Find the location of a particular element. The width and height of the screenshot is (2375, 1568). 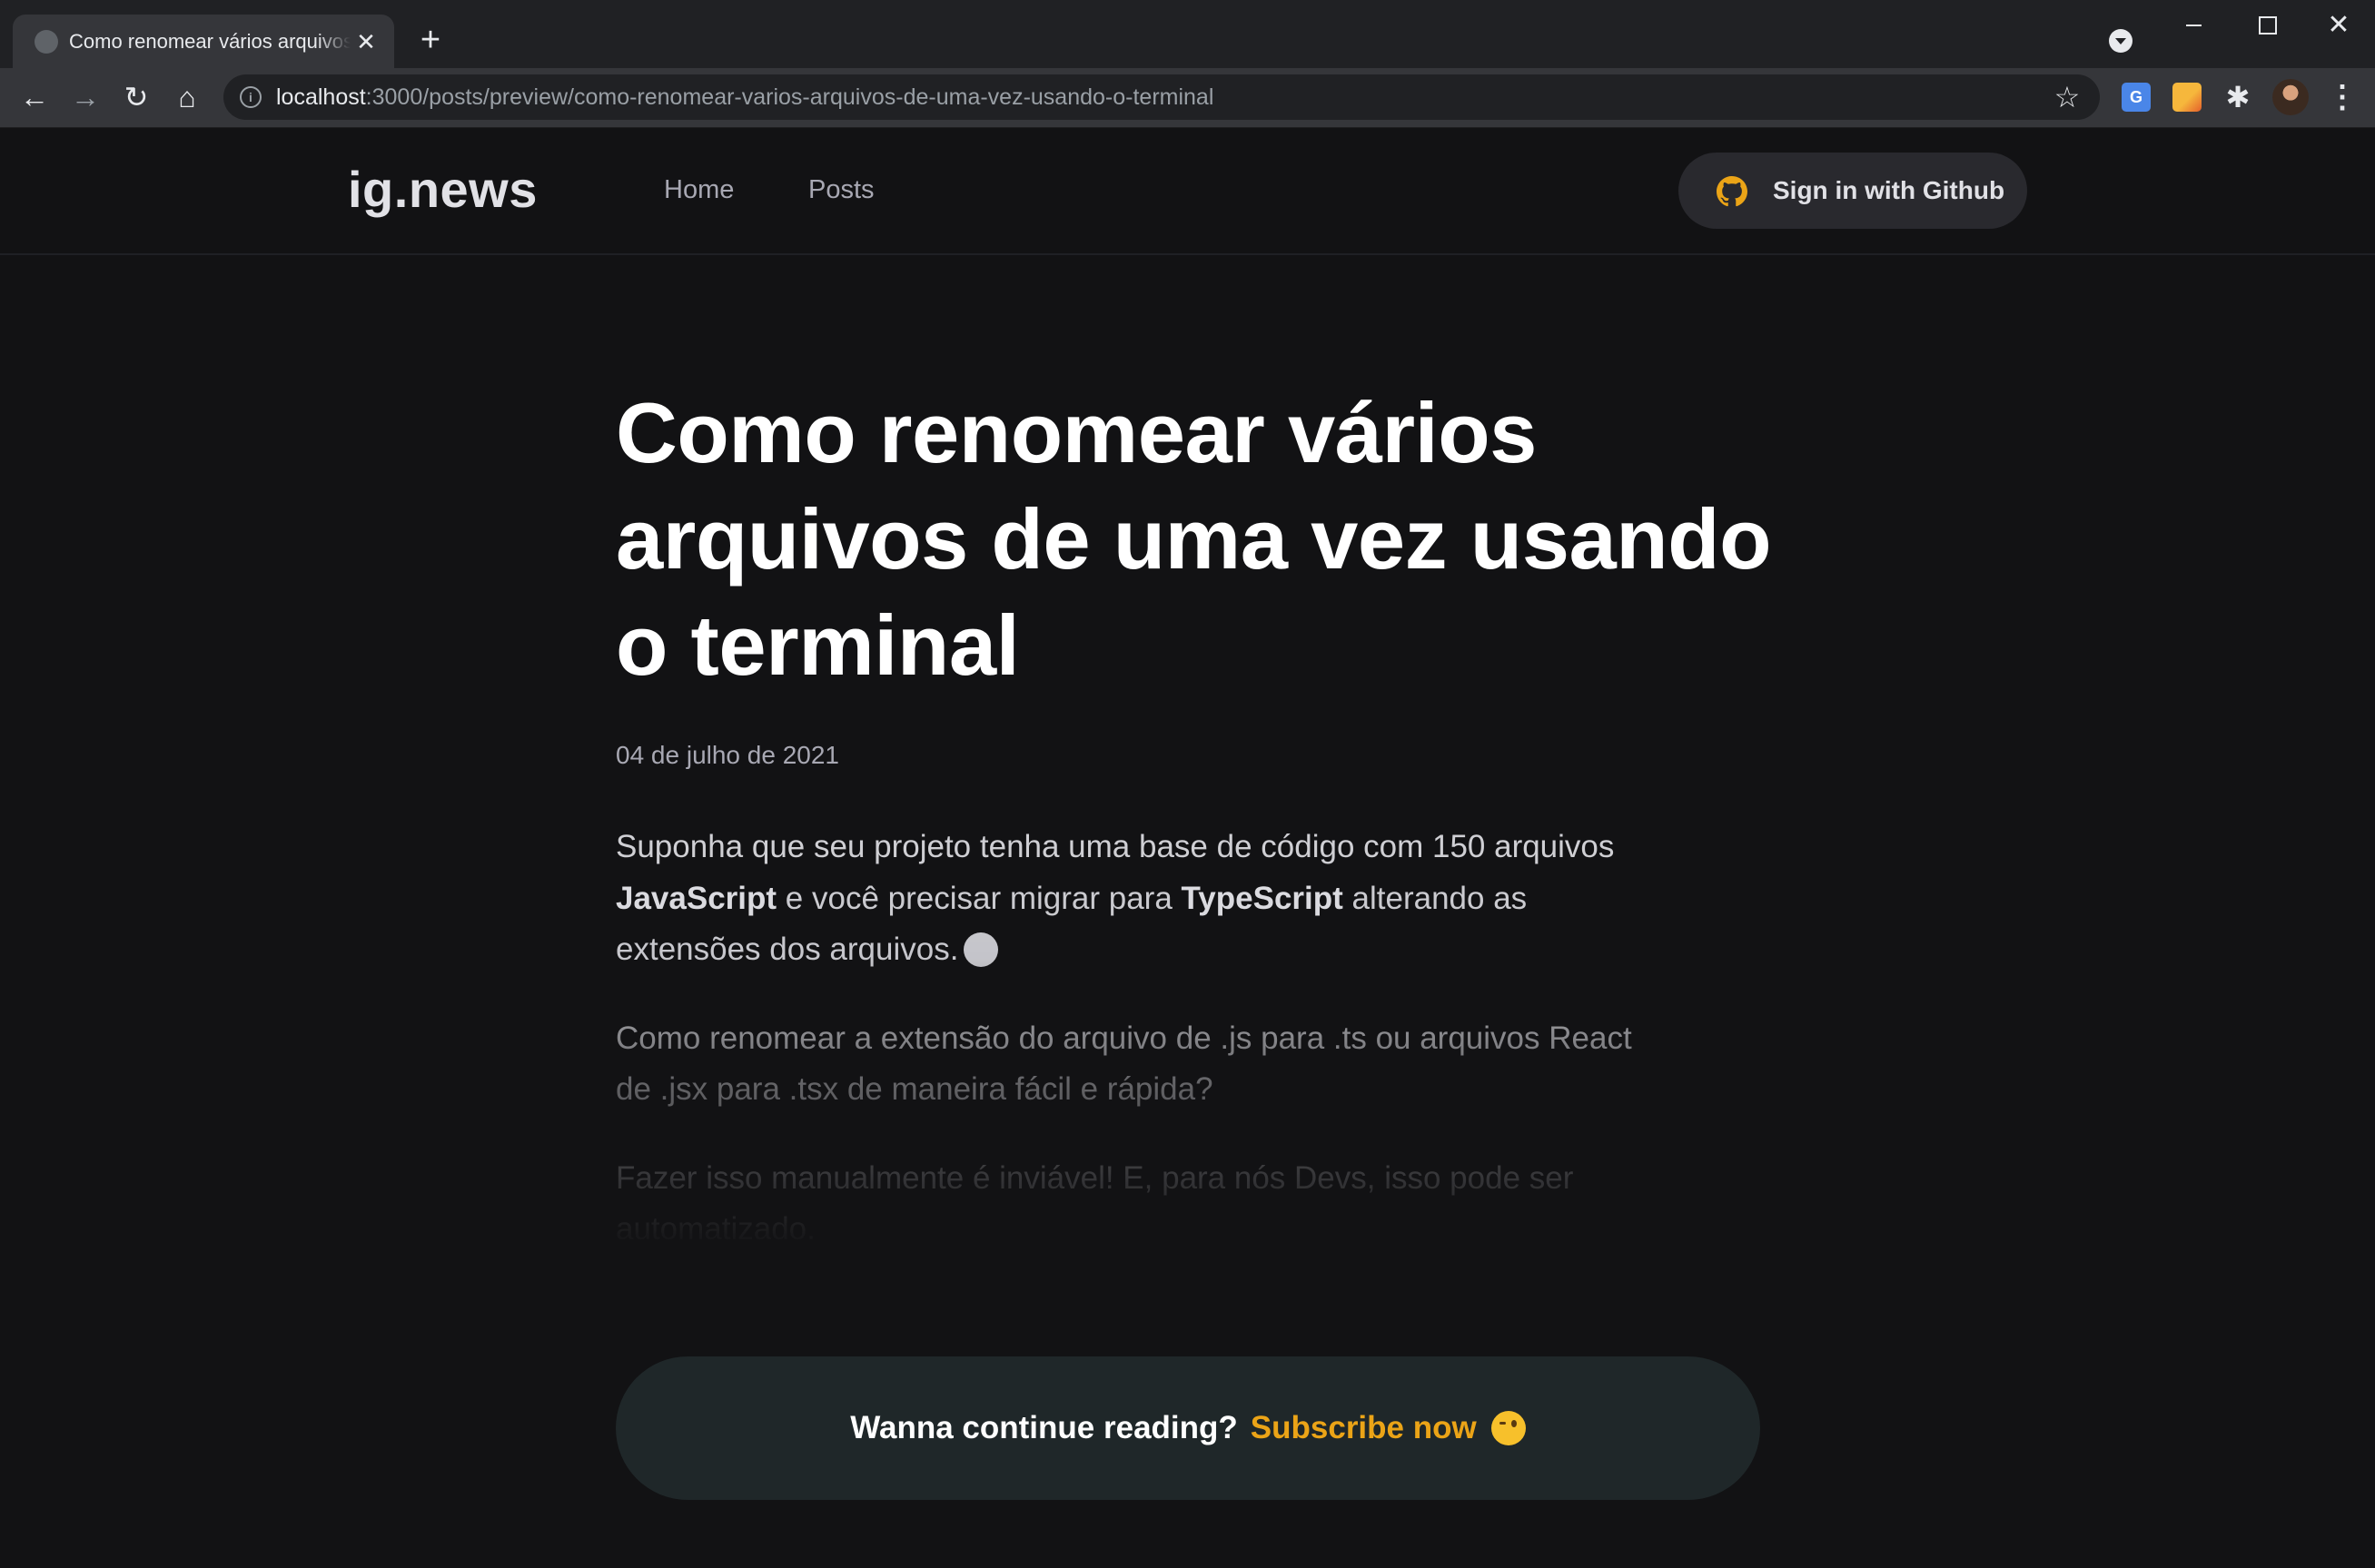

paragraph-text: e você precisar migrar para is located at coordinates (979, 898).